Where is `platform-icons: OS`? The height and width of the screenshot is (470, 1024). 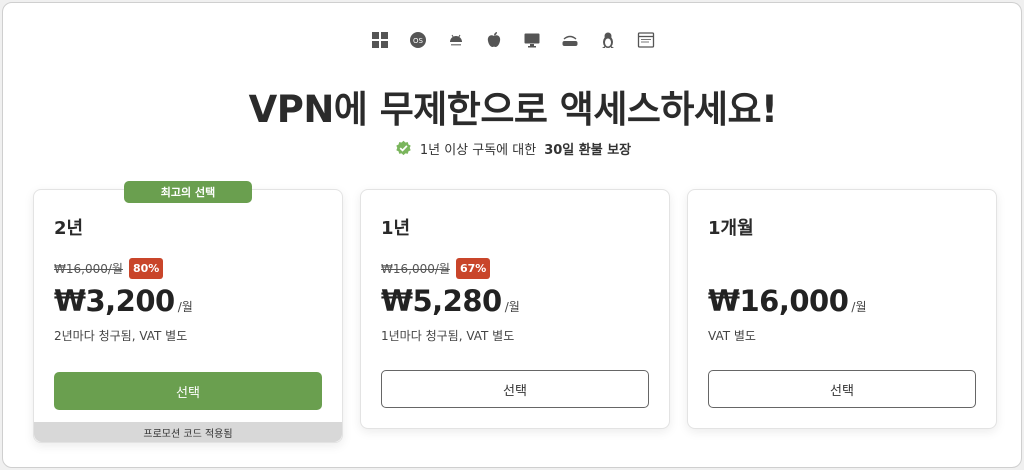
platform-icons: OS is located at coordinates (513, 40).